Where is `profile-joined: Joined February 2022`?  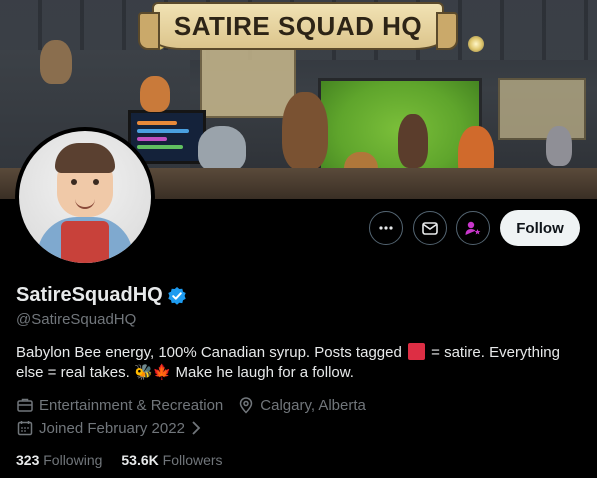 profile-joined: Joined February 2022 is located at coordinates (109, 428).